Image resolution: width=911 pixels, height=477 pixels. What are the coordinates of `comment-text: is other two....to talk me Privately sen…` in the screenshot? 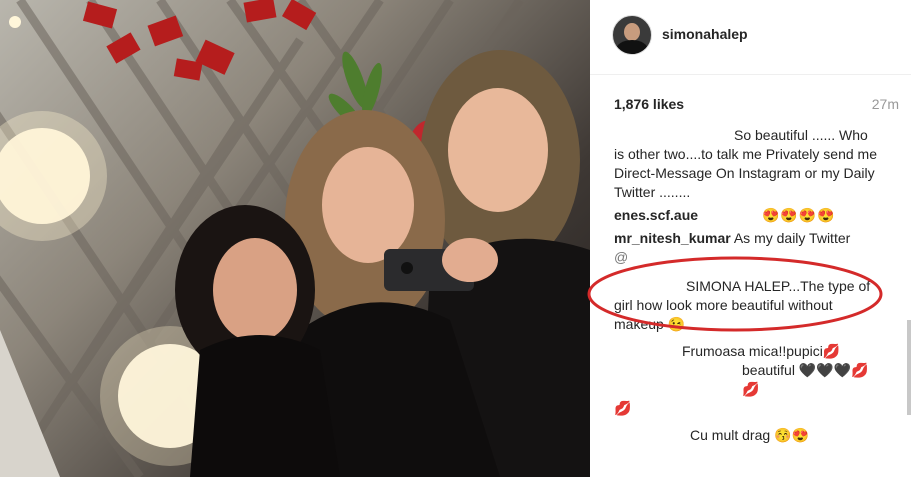 It's located at (745, 173).